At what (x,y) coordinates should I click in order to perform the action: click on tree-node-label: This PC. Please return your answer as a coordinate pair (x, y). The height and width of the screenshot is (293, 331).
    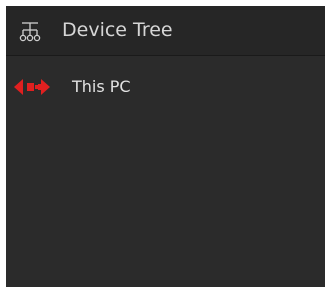
    Looking at the image, I should click on (101, 86).